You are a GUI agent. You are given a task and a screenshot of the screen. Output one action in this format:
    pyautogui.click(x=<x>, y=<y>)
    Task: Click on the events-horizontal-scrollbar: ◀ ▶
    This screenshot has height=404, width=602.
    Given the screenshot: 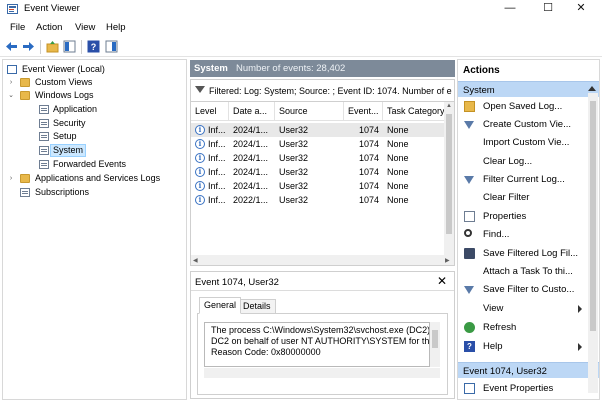 What is the action you would take?
    pyautogui.click(x=322, y=260)
    